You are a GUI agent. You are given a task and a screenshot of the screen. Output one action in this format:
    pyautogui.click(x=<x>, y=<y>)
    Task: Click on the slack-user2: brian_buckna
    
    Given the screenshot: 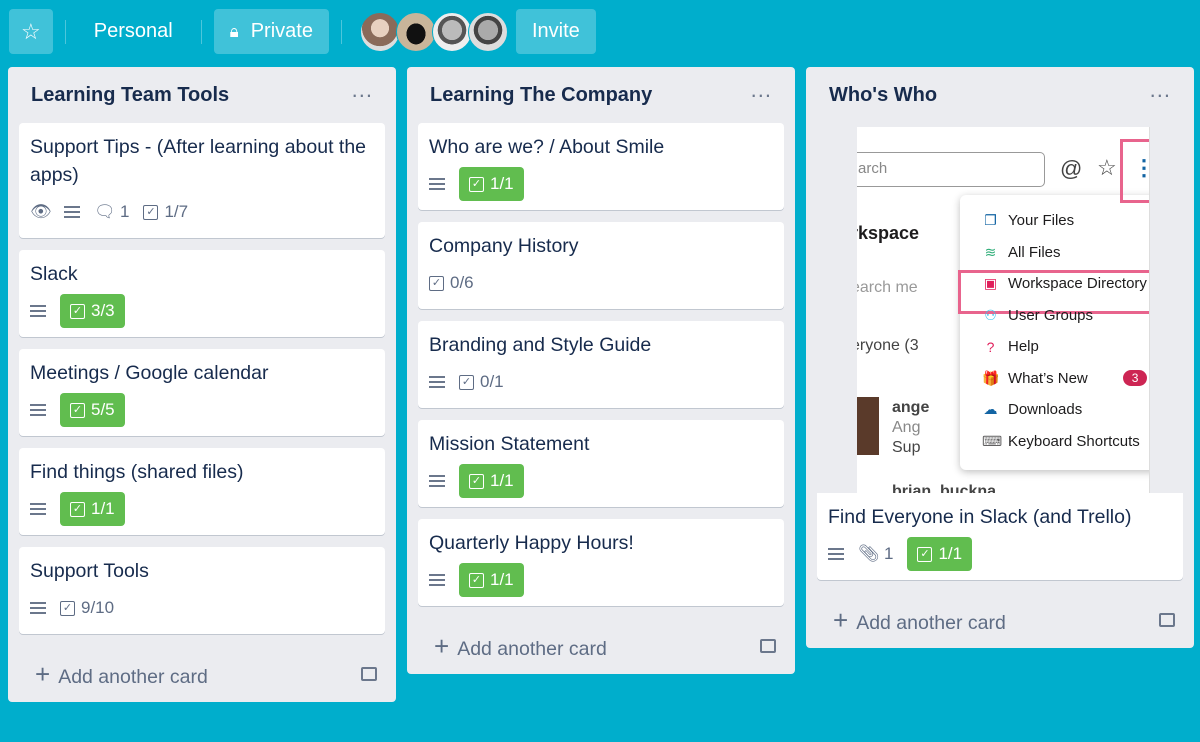 What is the action you would take?
    pyautogui.click(x=944, y=488)
    